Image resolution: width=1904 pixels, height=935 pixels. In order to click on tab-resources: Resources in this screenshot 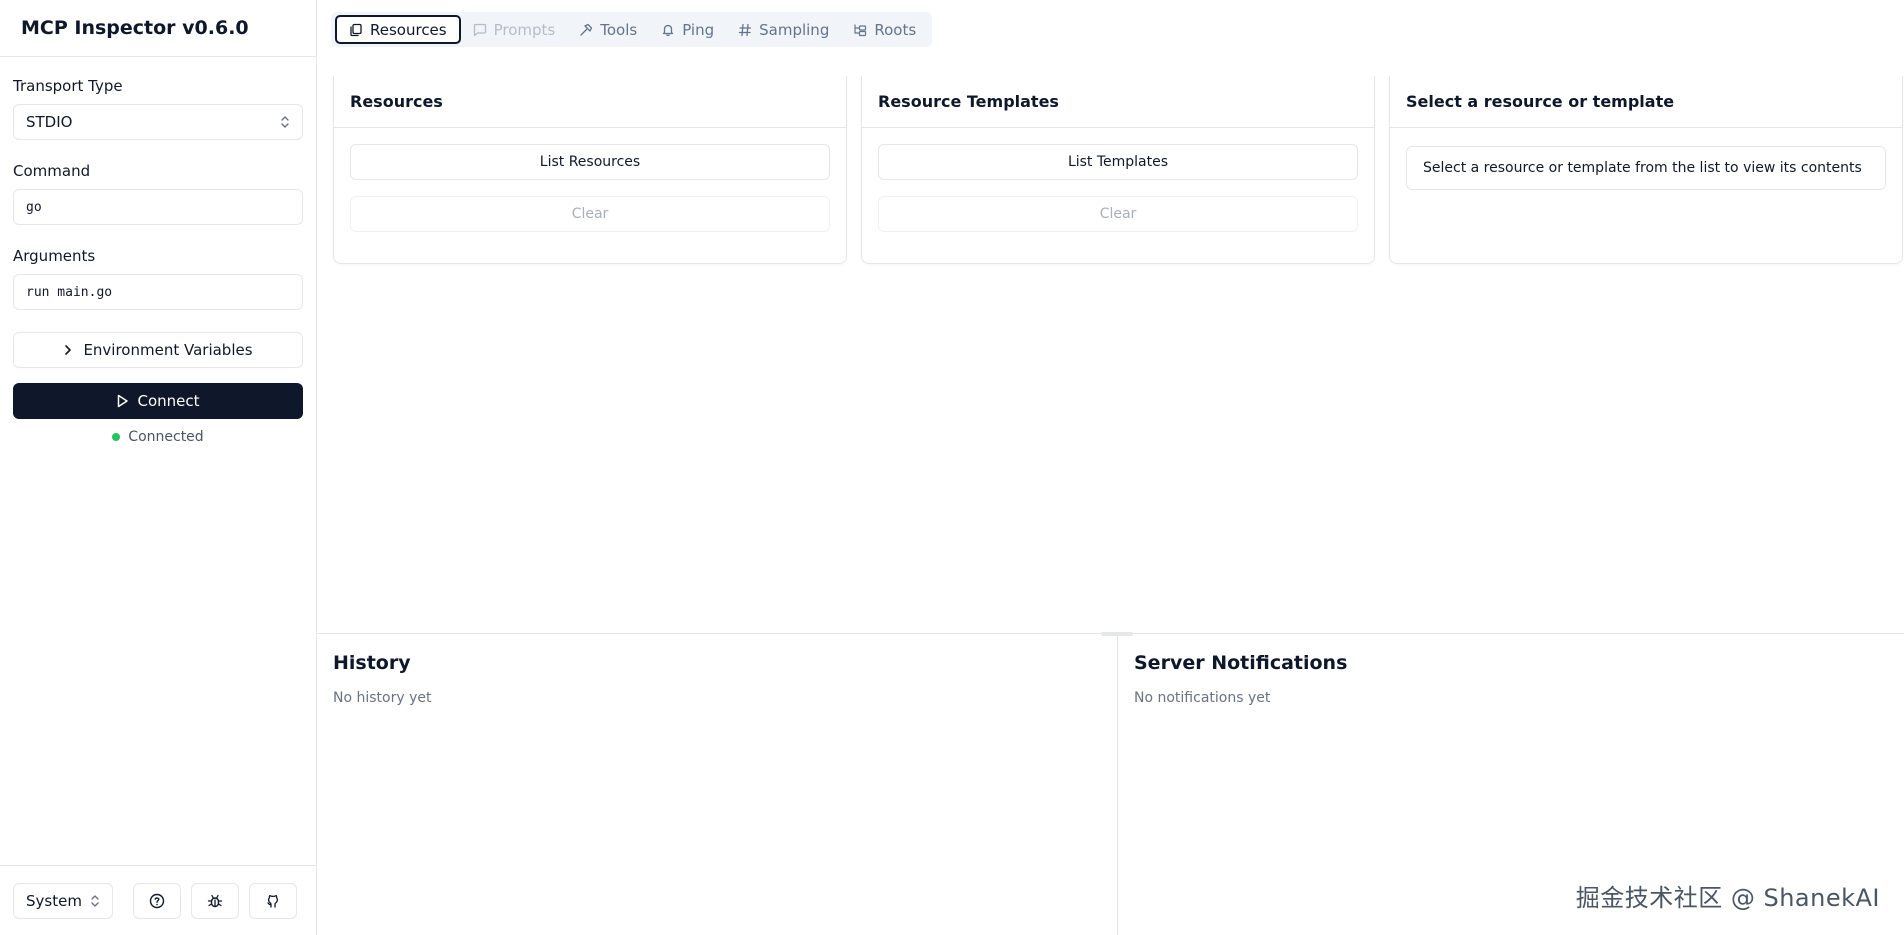, I will do `click(398, 29)`.